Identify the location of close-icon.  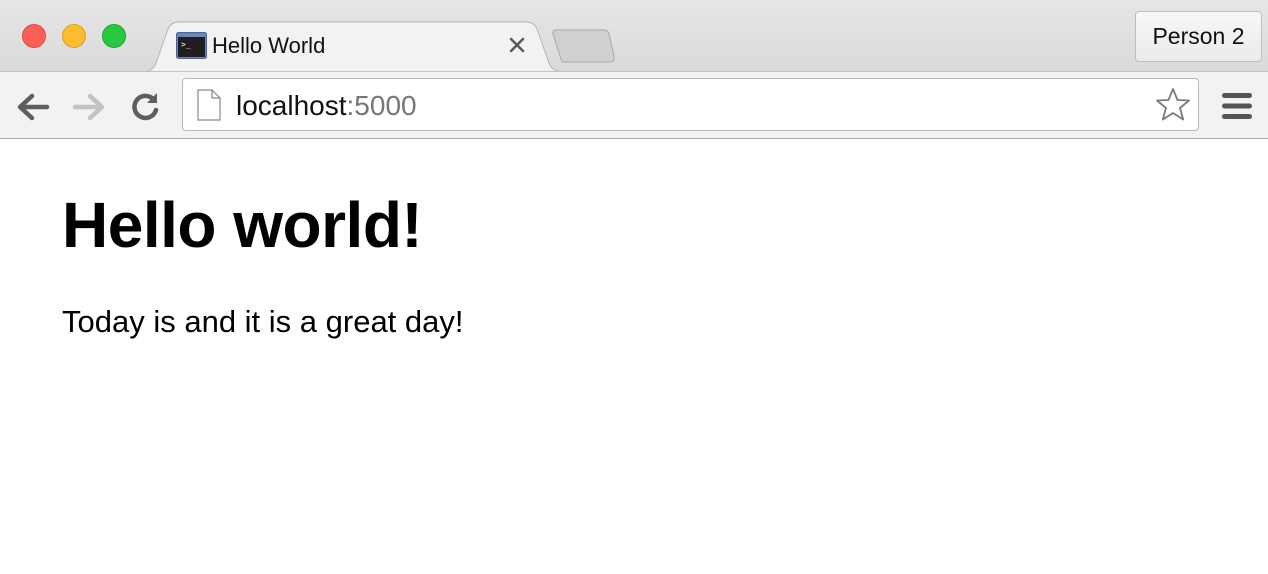
(517, 45).